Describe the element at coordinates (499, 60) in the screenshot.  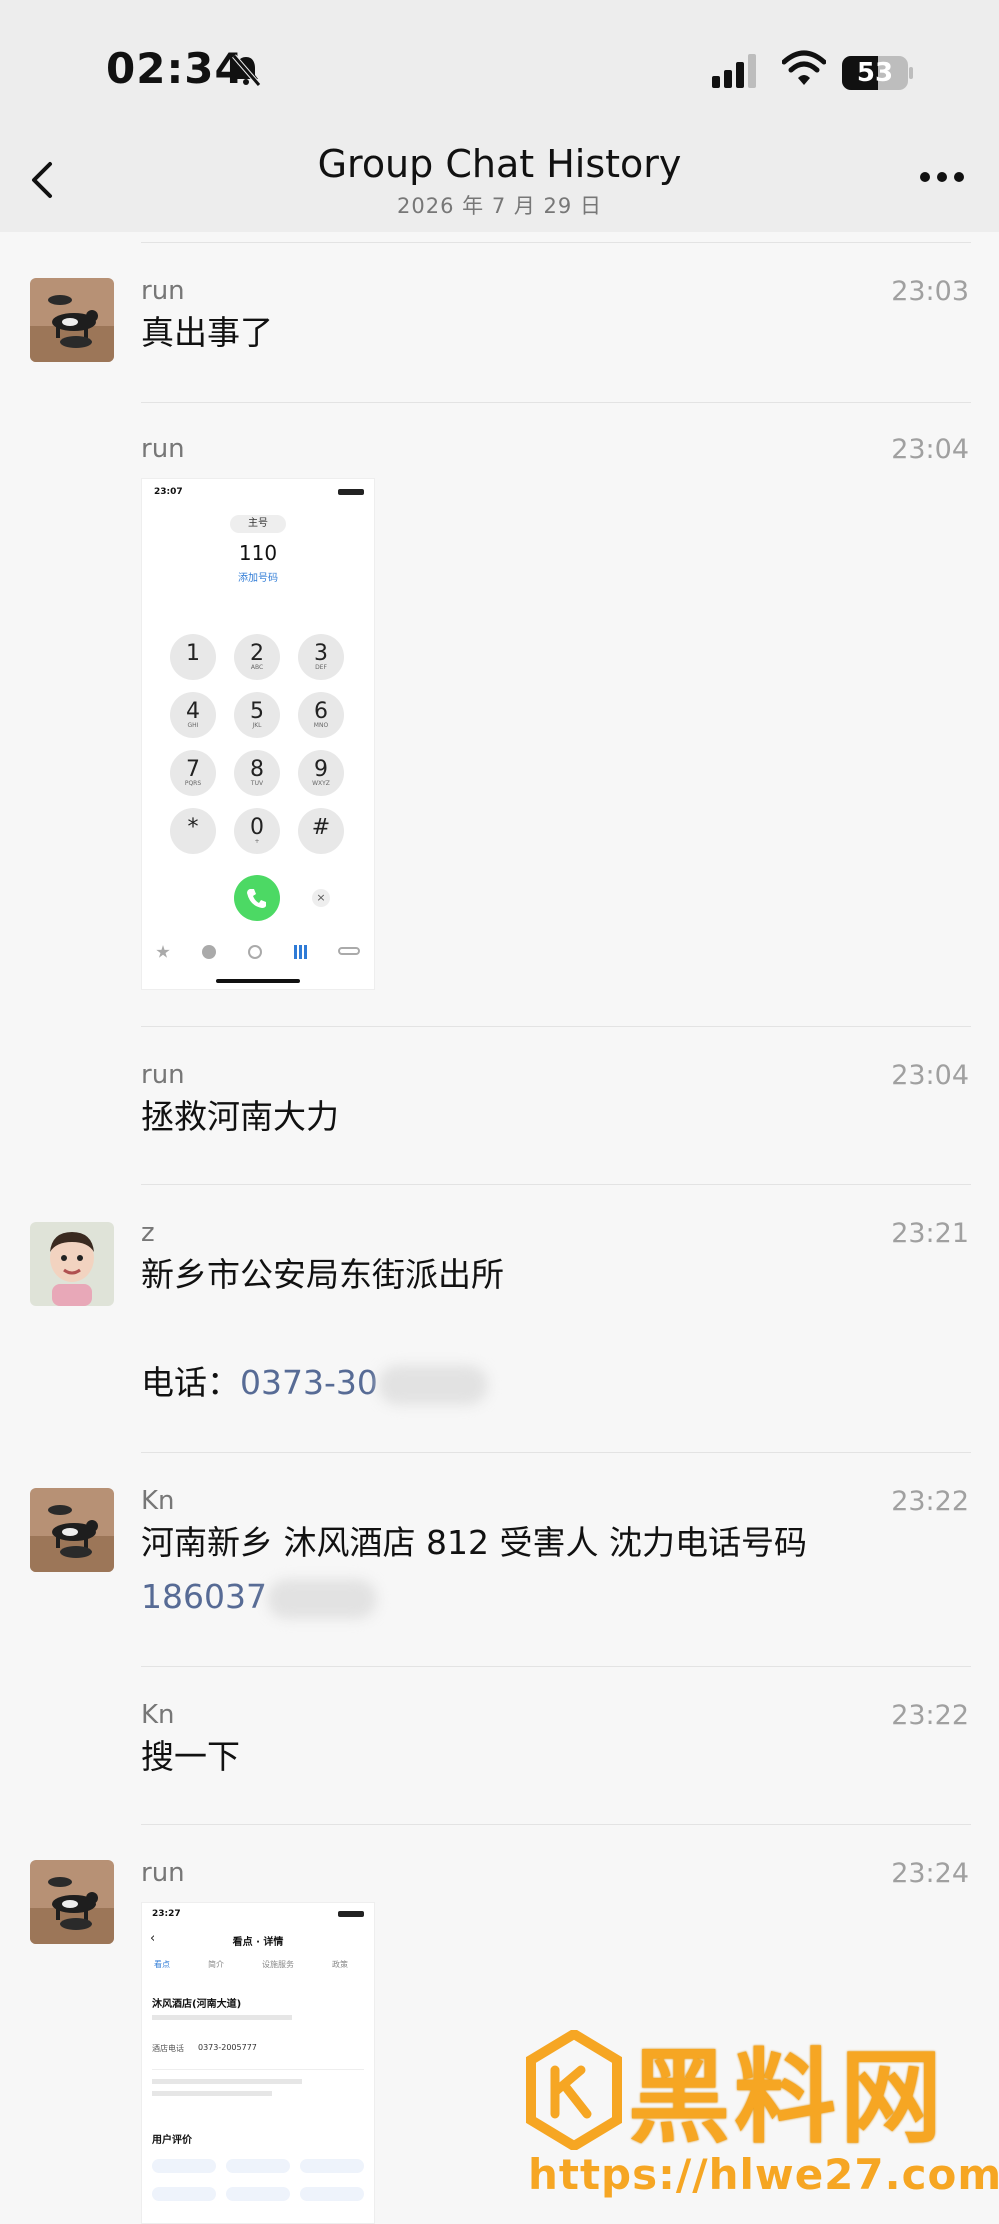
I see `status-bar: 02:34 53` at that location.